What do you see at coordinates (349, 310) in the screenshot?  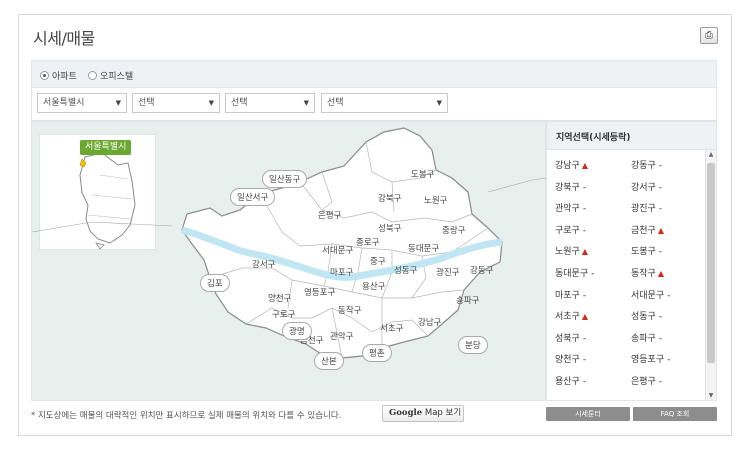 I see `district-label: 동작구` at bounding box center [349, 310].